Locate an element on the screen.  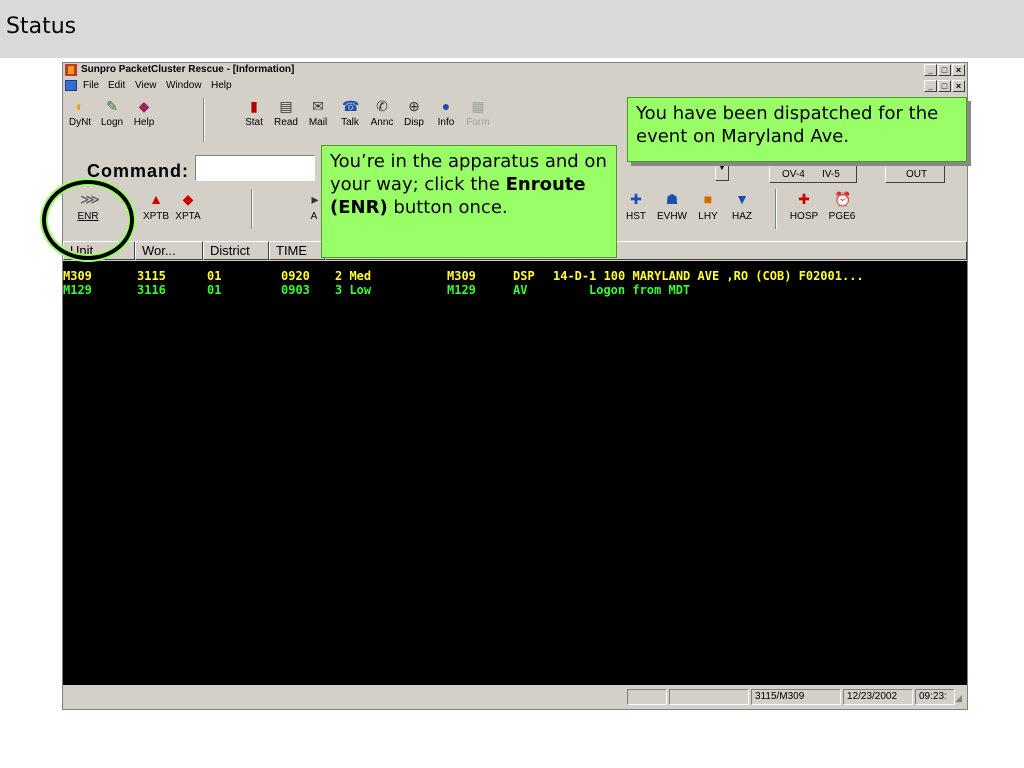
slide-title: Status is located at coordinates (41, 26).